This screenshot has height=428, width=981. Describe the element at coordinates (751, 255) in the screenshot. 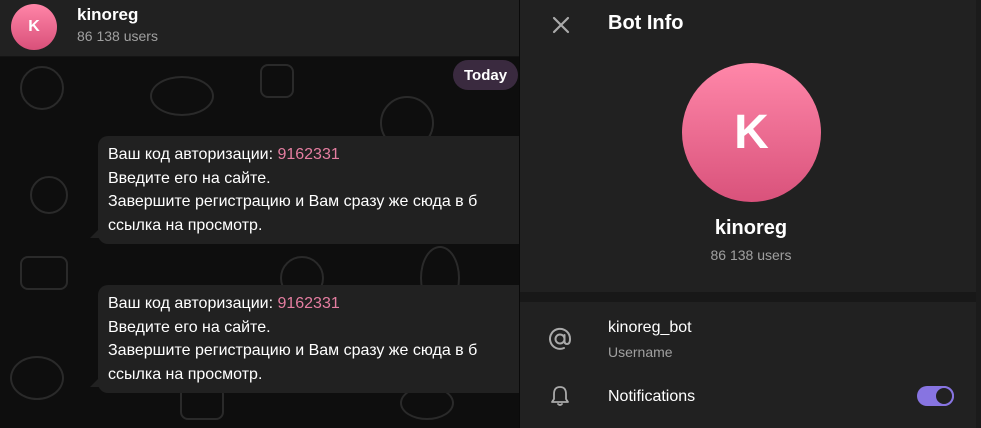

I see `profile-member-count: 86 138 users` at that location.